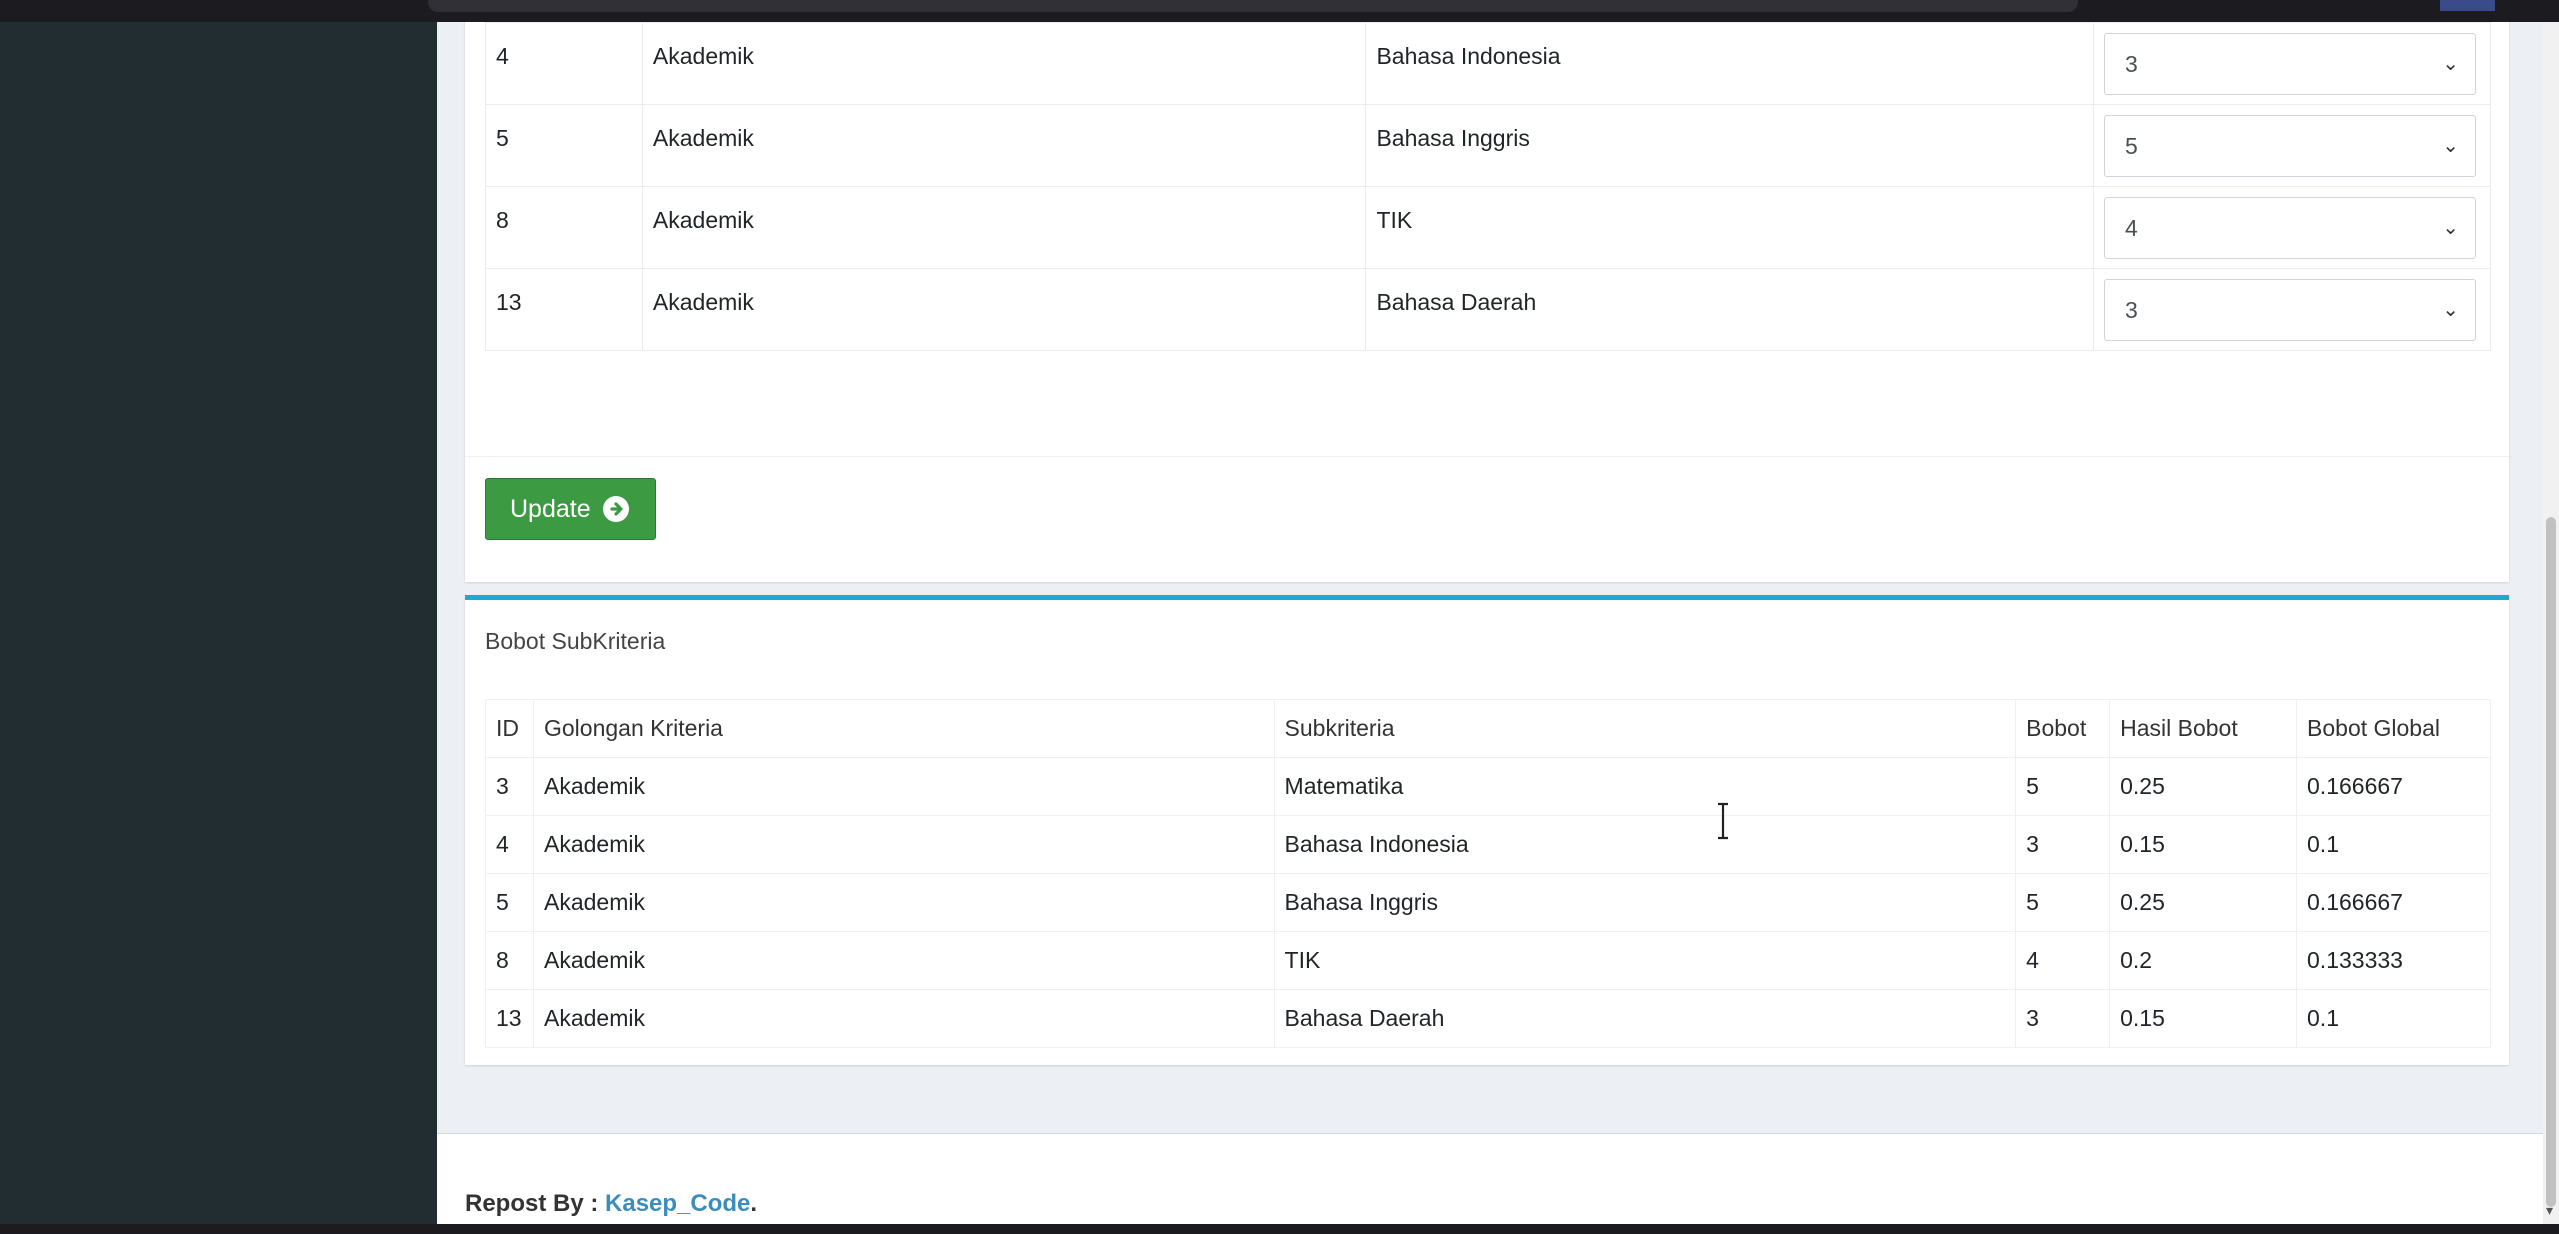  I want to click on cell-id: 4, so click(509, 844).